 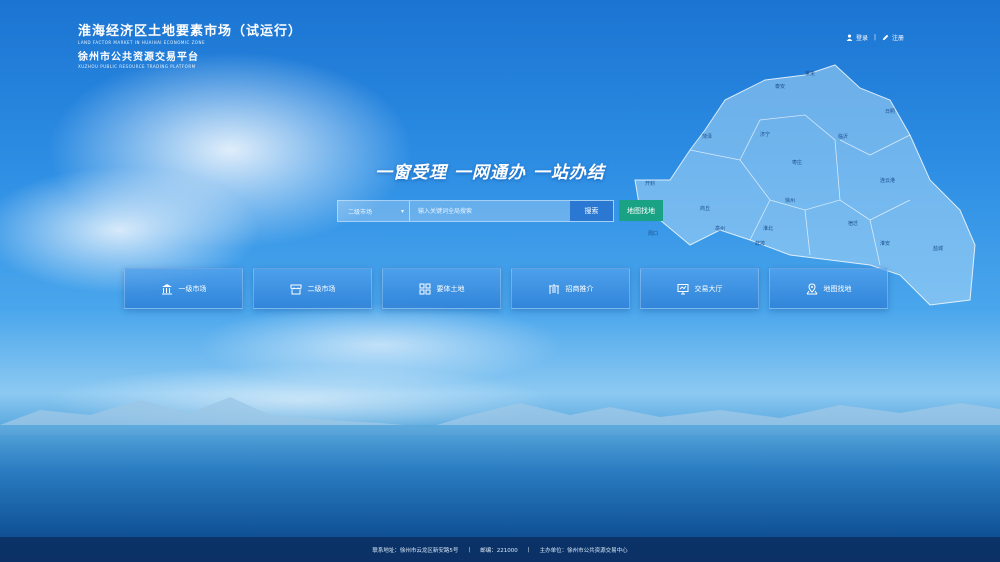 I want to click on map-city: 枣庄, so click(x=797, y=162).